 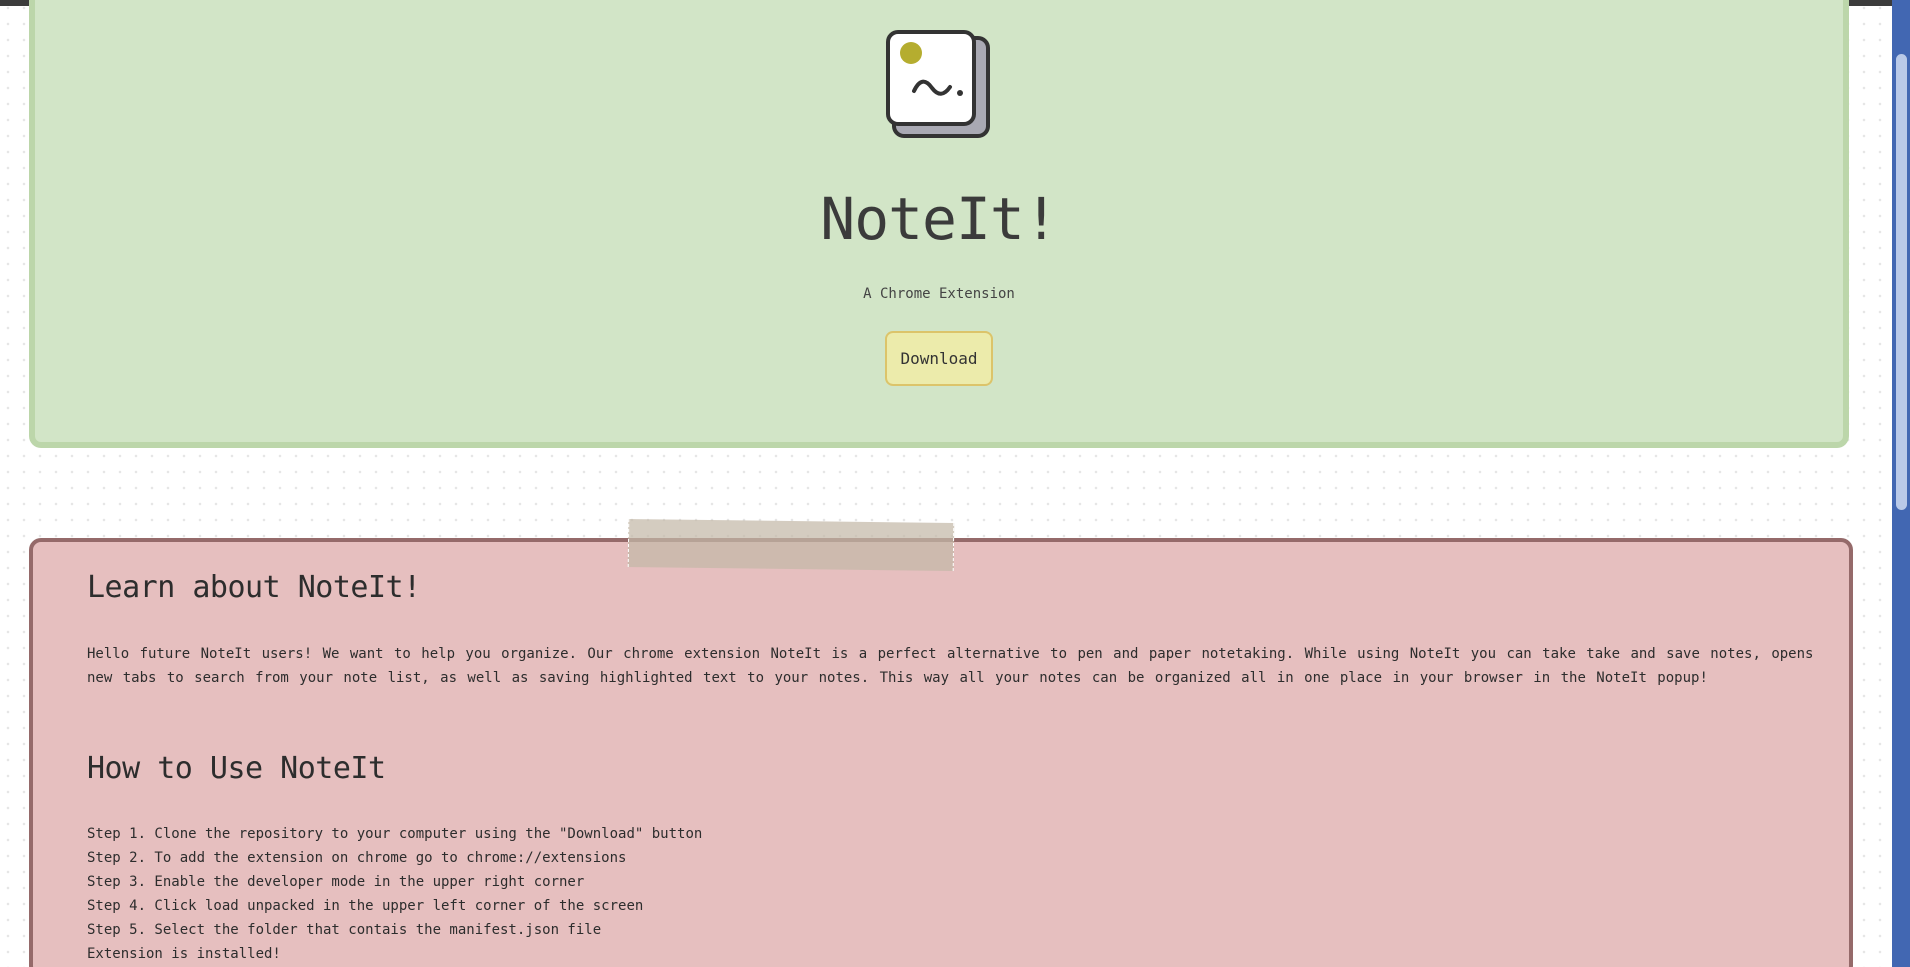 What do you see at coordinates (184, 954) in the screenshot?
I see `step-item: Extension is installed!` at bounding box center [184, 954].